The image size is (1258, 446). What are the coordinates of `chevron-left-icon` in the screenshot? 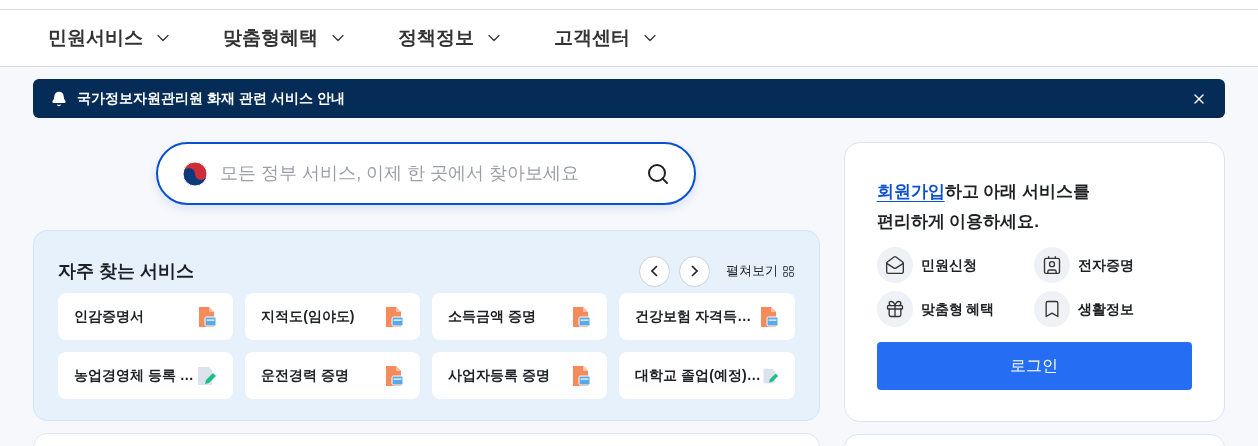 It's located at (654, 271).